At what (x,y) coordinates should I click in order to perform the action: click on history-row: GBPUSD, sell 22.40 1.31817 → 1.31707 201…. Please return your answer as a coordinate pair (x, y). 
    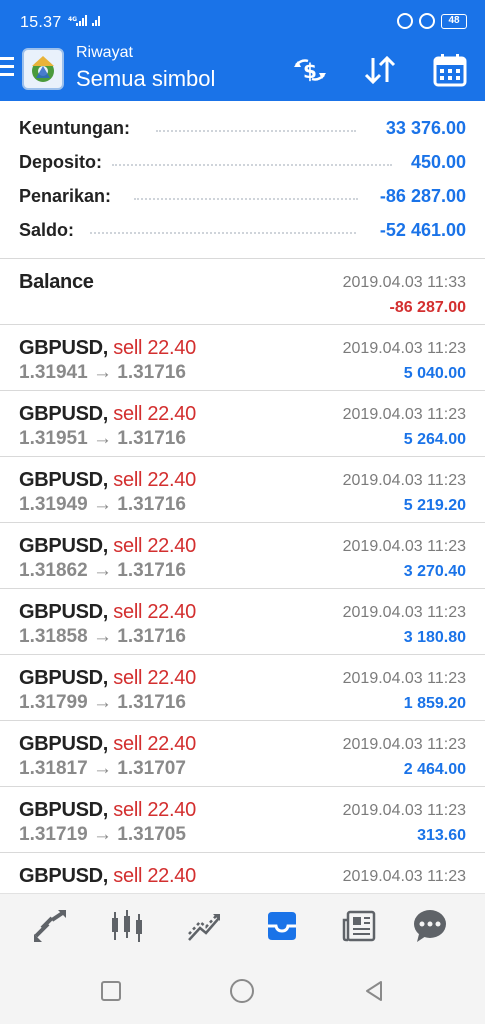
    Looking at the image, I should click on (242, 754).